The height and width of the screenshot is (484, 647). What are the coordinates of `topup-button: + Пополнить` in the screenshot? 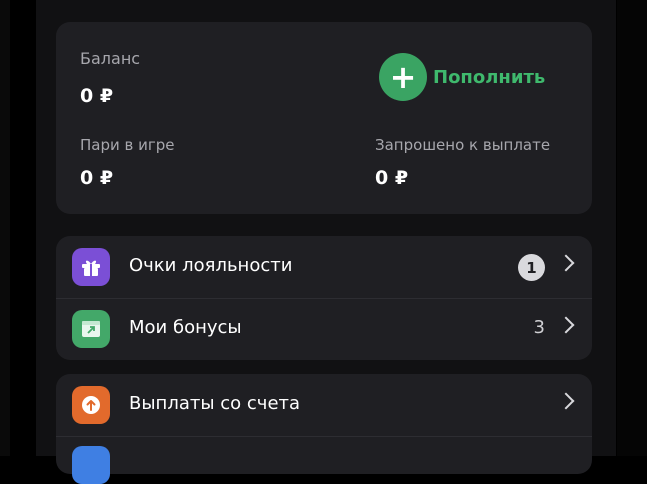 It's located at (462, 77).